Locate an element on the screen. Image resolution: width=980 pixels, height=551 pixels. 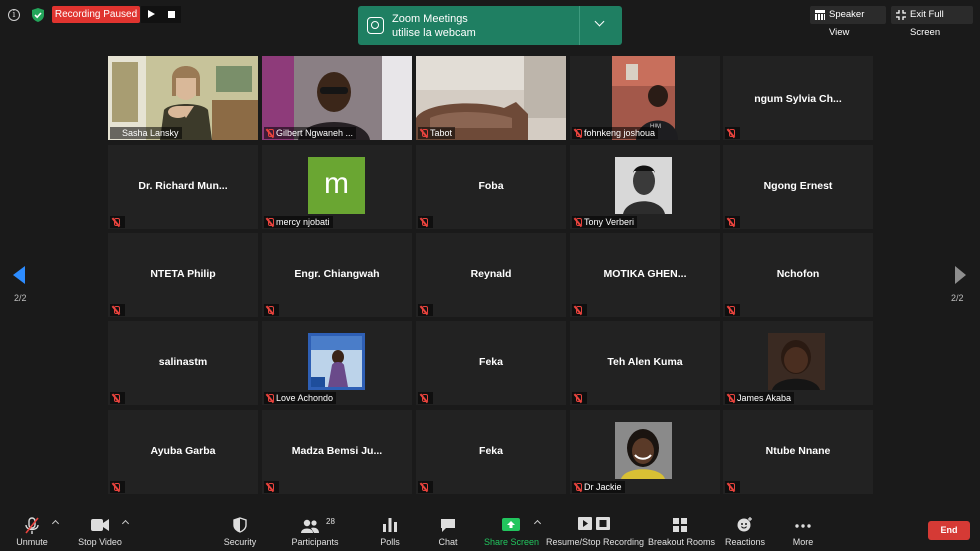
participant-tile: Engr. Chiangwah is located at coordinates (337, 275).